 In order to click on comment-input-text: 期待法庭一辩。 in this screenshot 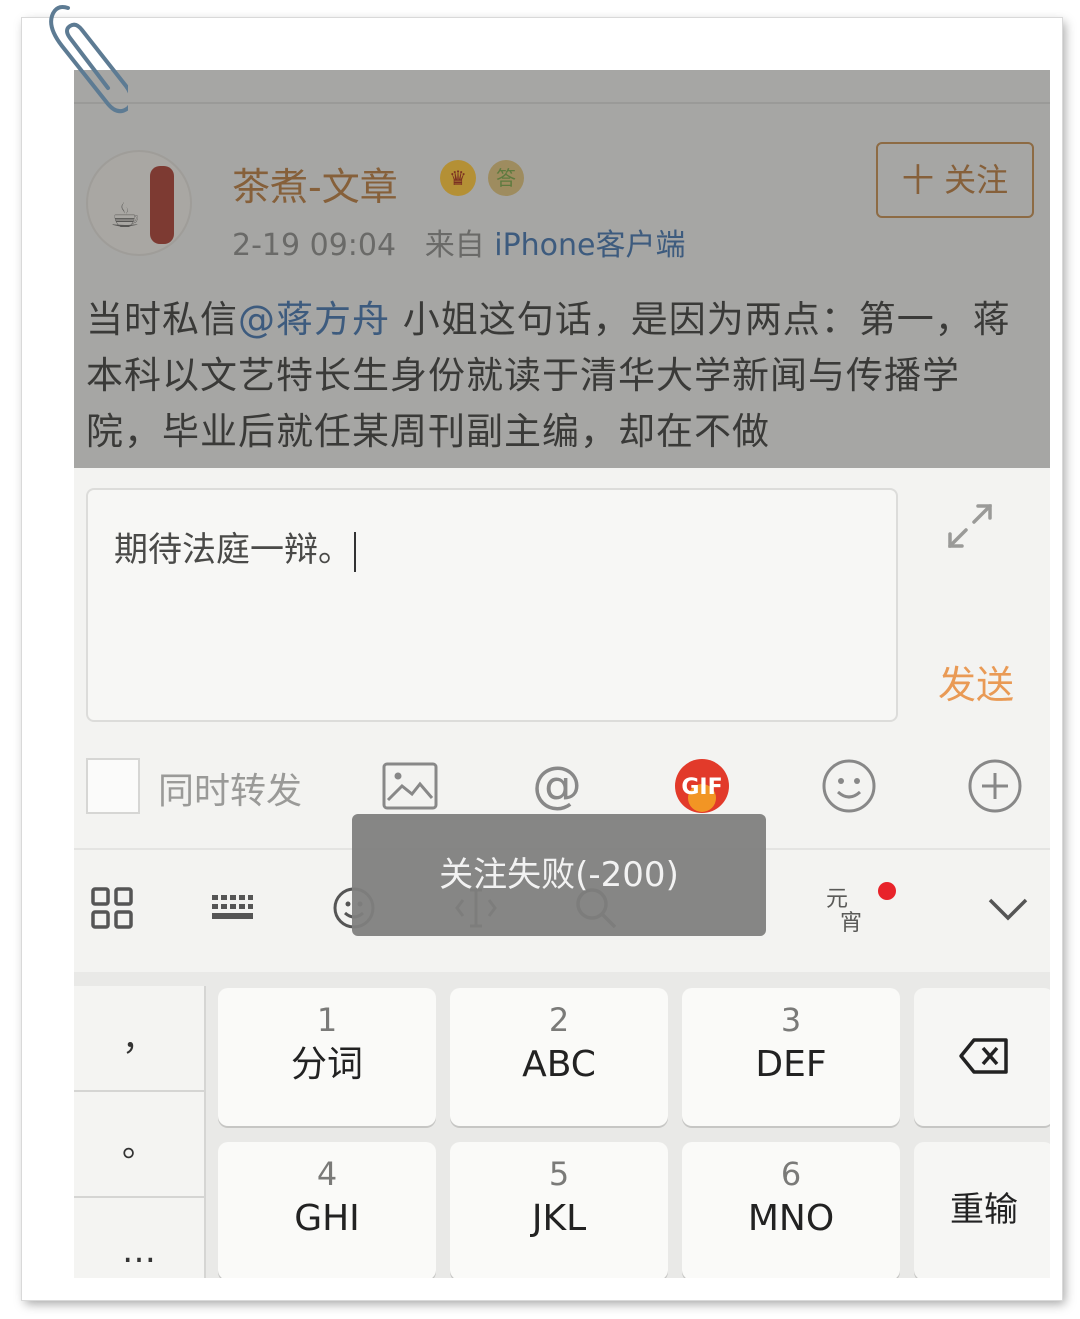, I will do `click(235, 547)`.